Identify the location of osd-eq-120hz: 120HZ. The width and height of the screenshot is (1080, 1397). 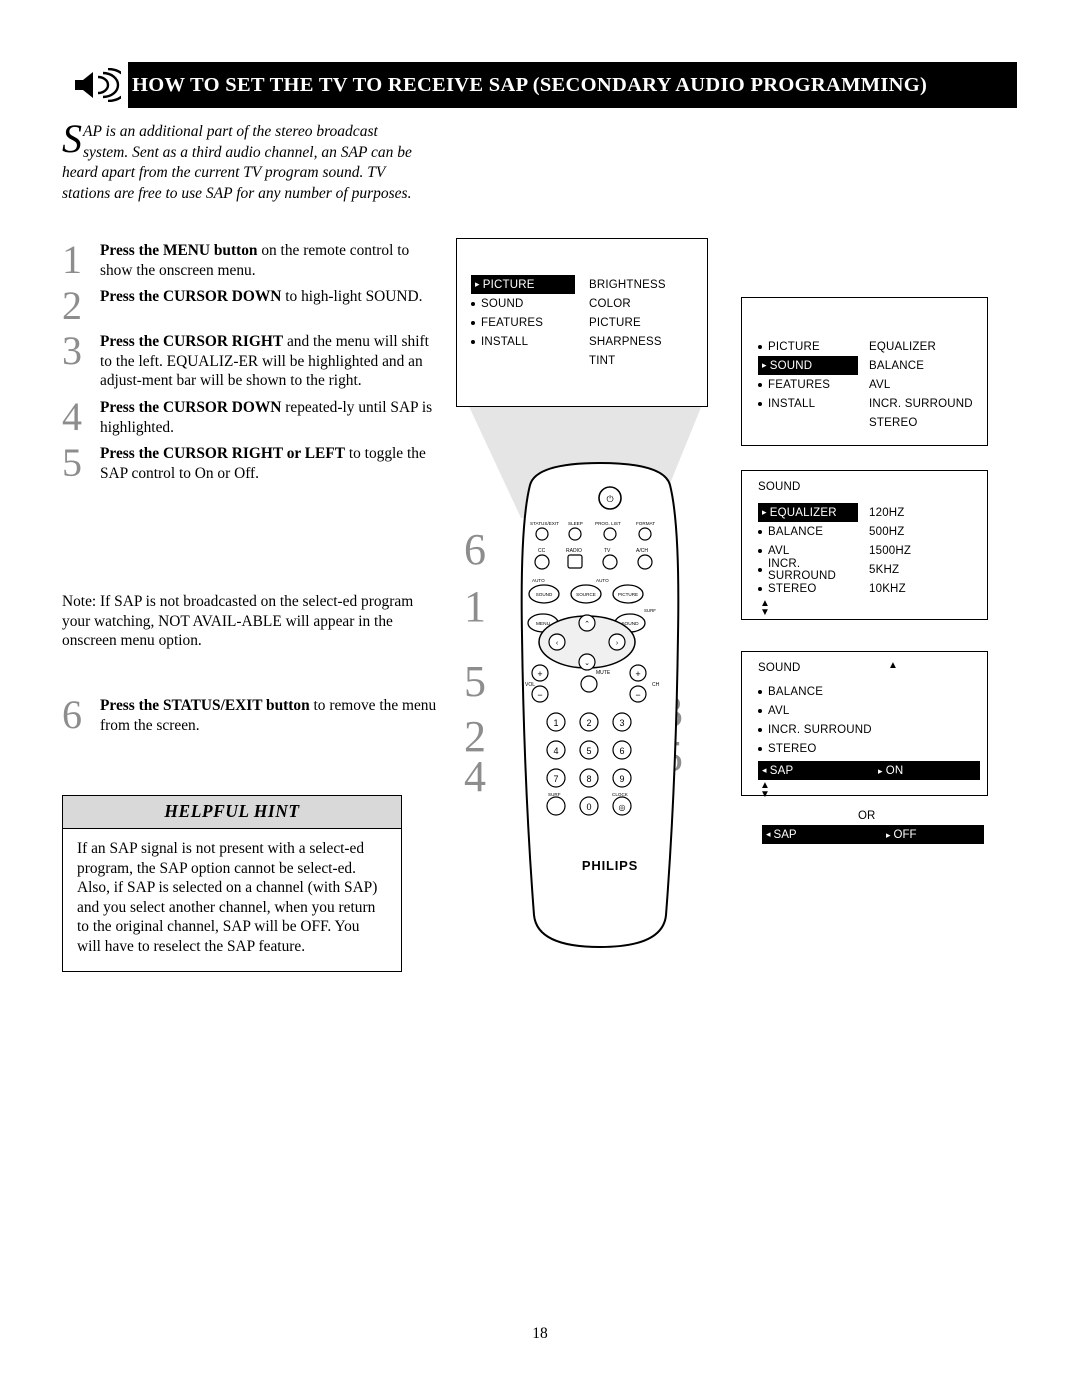
(925, 512).